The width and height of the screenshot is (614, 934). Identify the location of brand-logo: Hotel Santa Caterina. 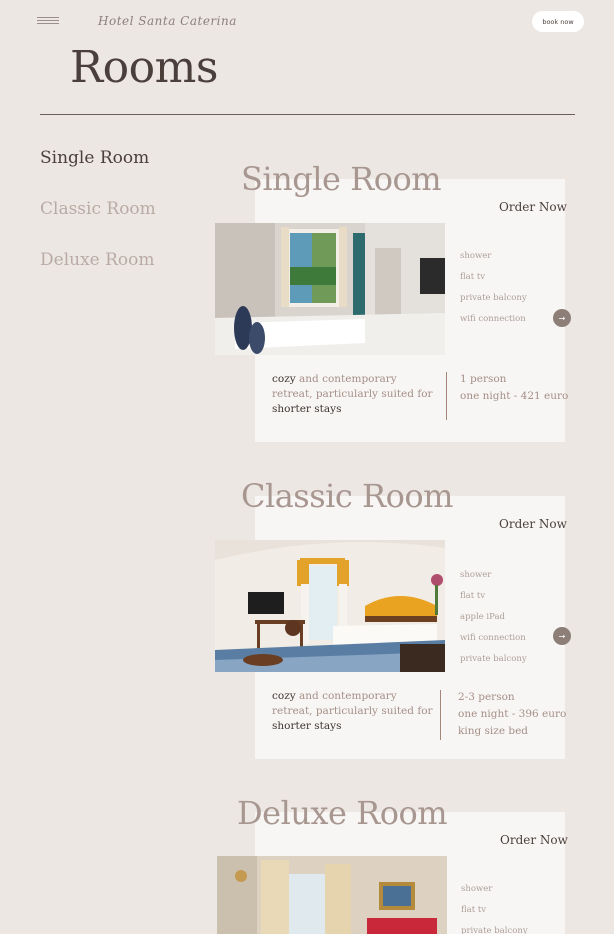
(167, 21).